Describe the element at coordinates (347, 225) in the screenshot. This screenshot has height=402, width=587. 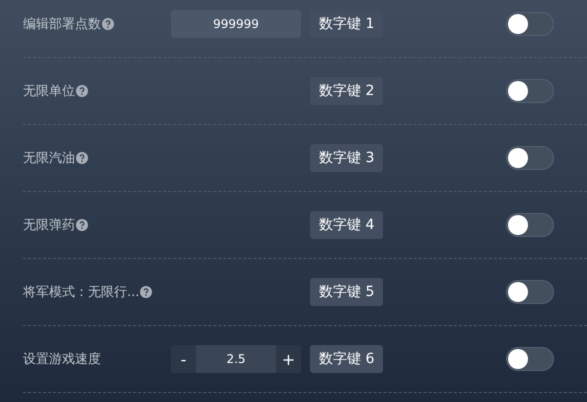
I see `hotkey-button: 数字键 4` at that location.